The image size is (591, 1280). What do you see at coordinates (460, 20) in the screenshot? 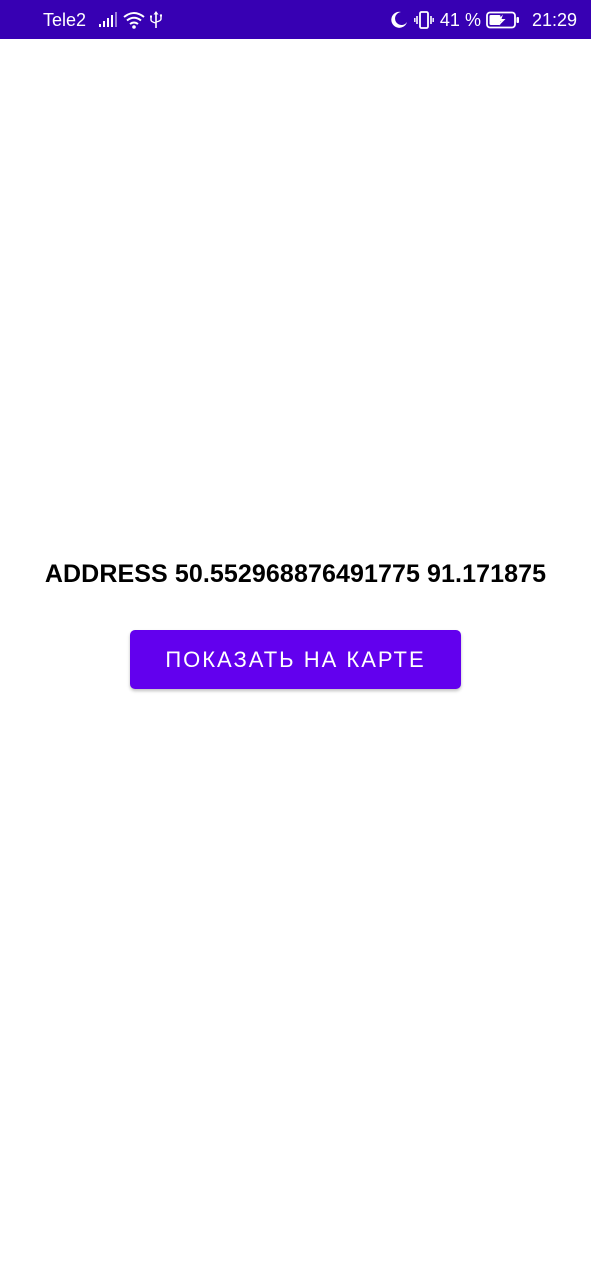
I see `battery-percentage: 41 %` at bounding box center [460, 20].